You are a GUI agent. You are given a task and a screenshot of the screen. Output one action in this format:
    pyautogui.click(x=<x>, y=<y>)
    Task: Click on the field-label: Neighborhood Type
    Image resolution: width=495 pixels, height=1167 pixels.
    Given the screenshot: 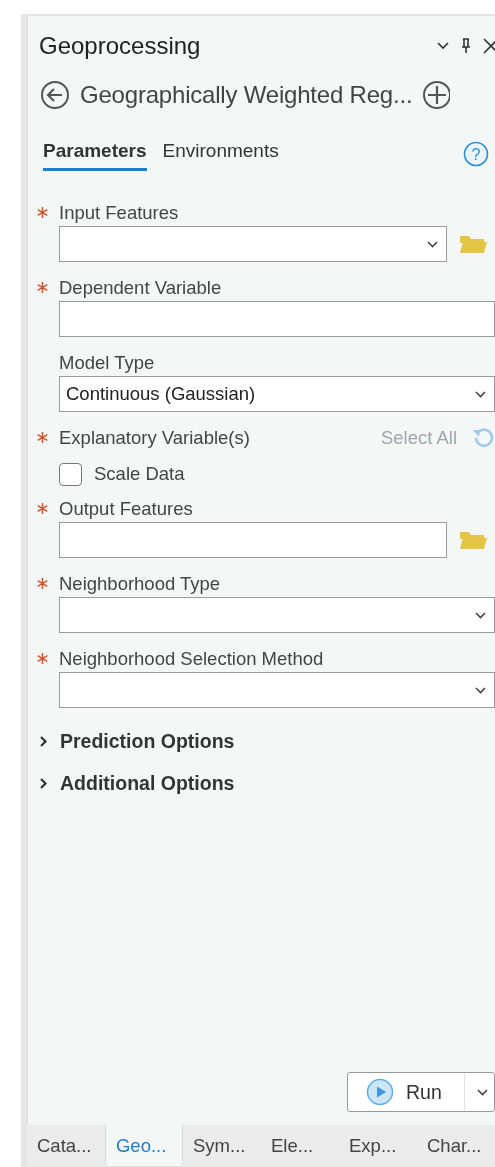 What is the action you would take?
    pyautogui.click(x=140, y=583)
    